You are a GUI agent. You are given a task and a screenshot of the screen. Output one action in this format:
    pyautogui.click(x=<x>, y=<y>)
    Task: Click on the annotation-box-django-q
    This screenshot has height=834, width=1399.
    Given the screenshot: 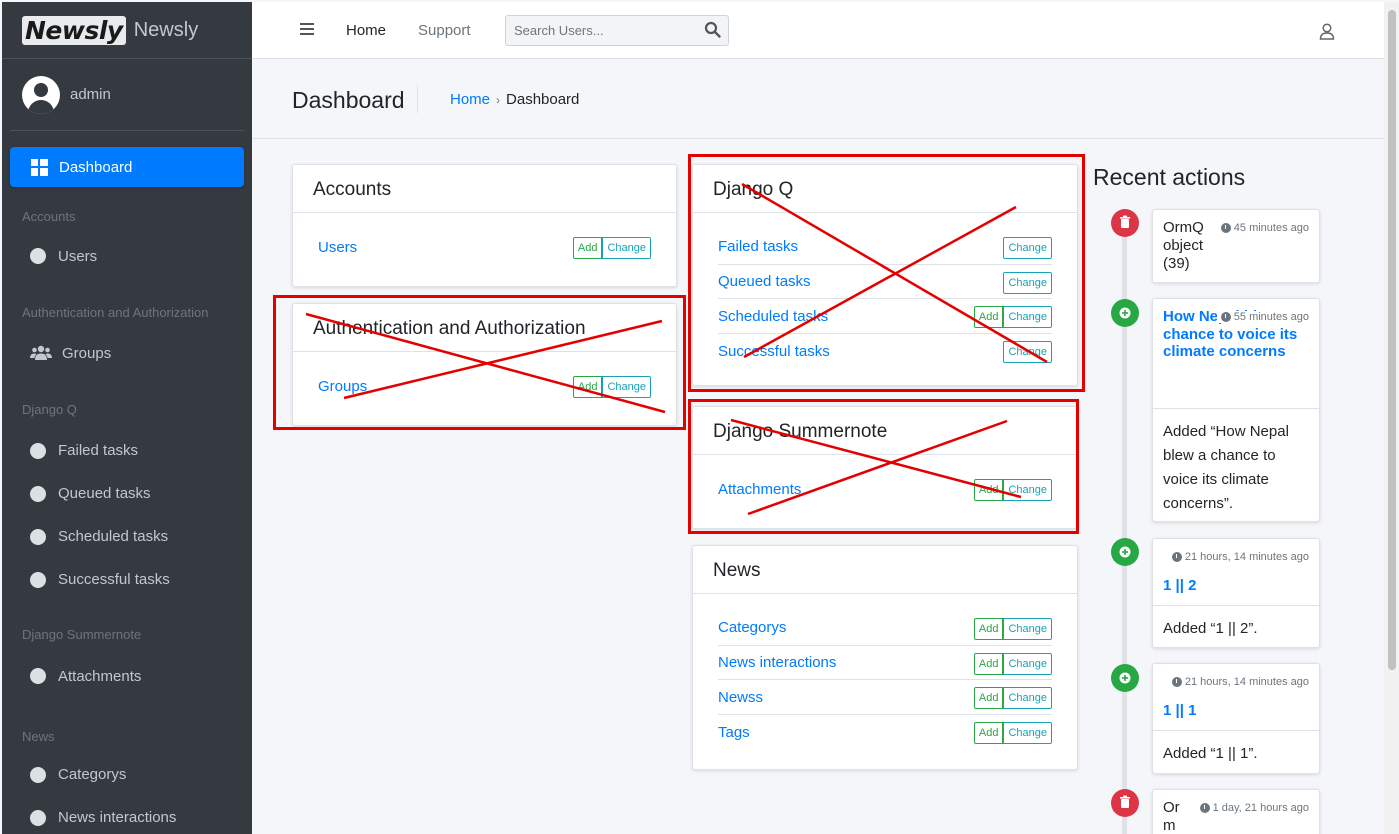 What is the action you would take?
    pyautogui.click(x=886, y=273)
    